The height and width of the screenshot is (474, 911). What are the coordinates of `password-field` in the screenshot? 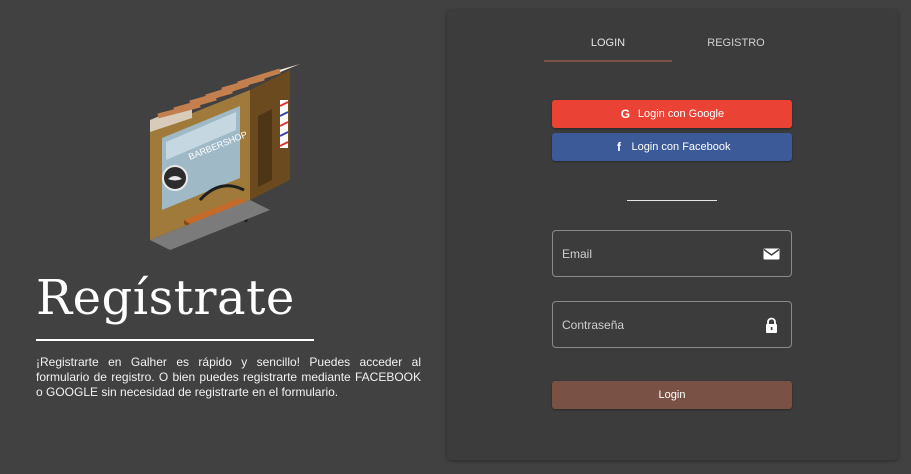 It's located at (672, 324).